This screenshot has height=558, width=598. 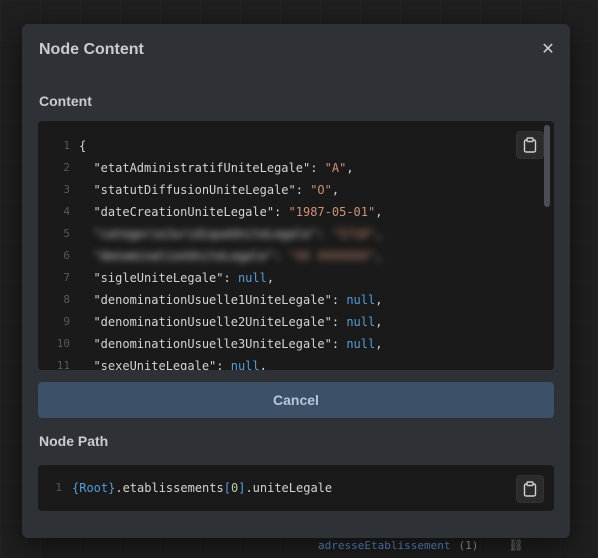 I want to click on code-text: "denominationUsuelle1UniteLegale": null,, so click(x=226, y=300).